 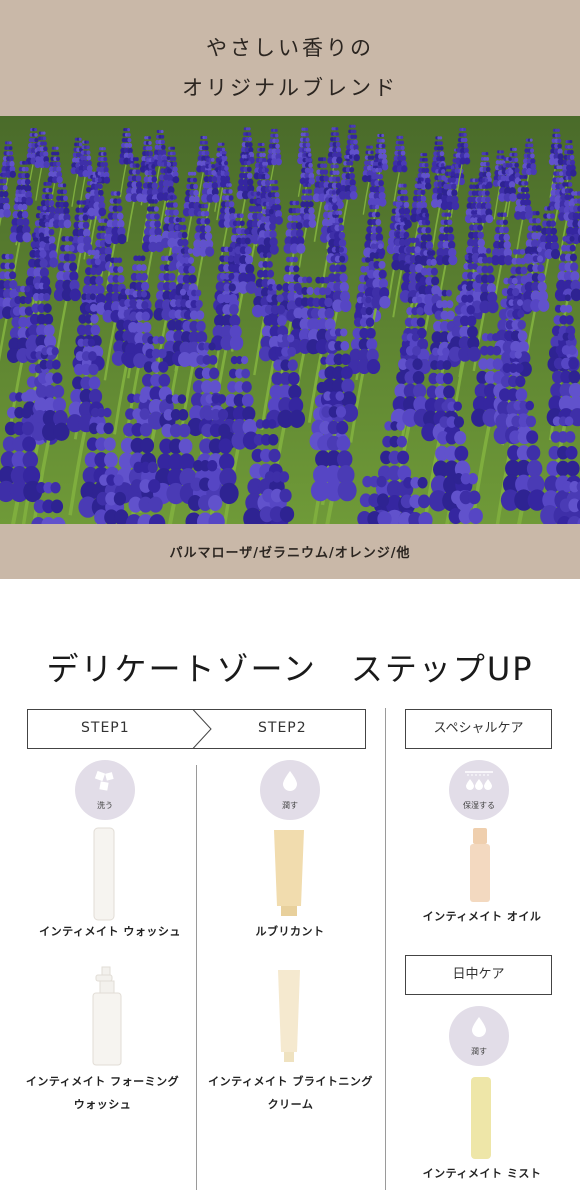 I want to click on lubricant-tube, so click(x=289, y=875).